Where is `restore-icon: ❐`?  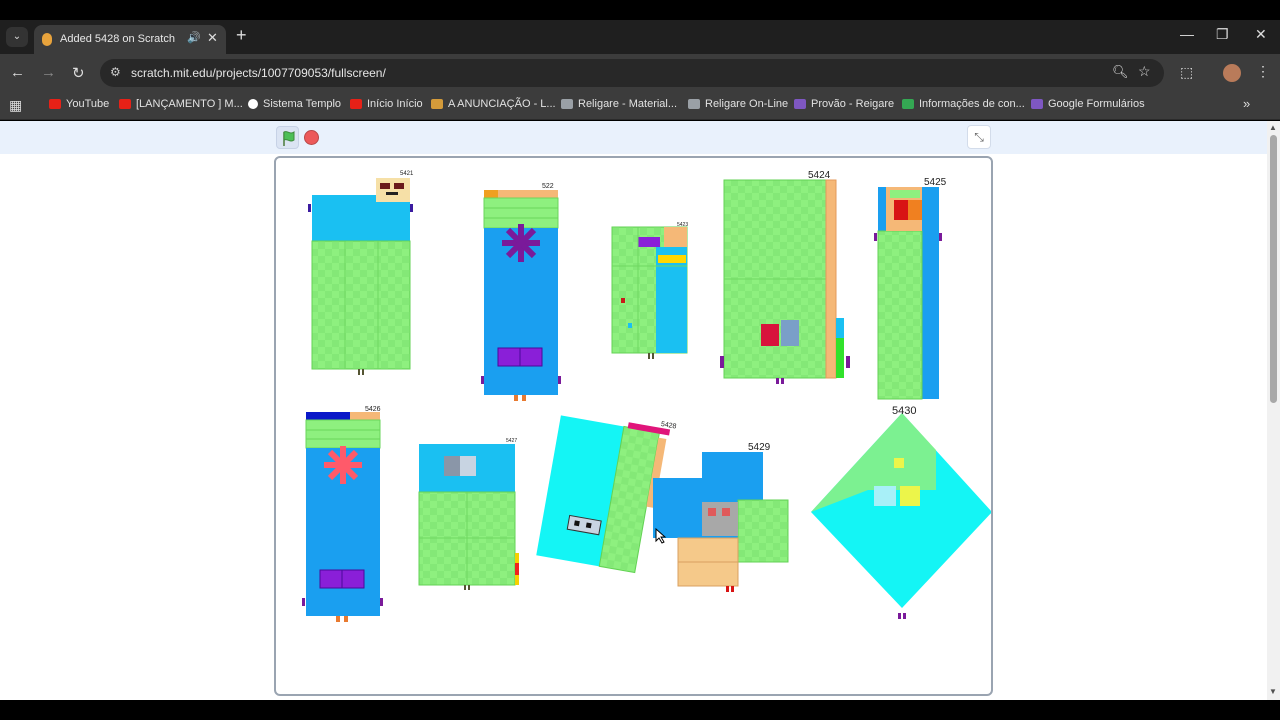 restore-icon: ❐ is located at coordinates (1222, 34).